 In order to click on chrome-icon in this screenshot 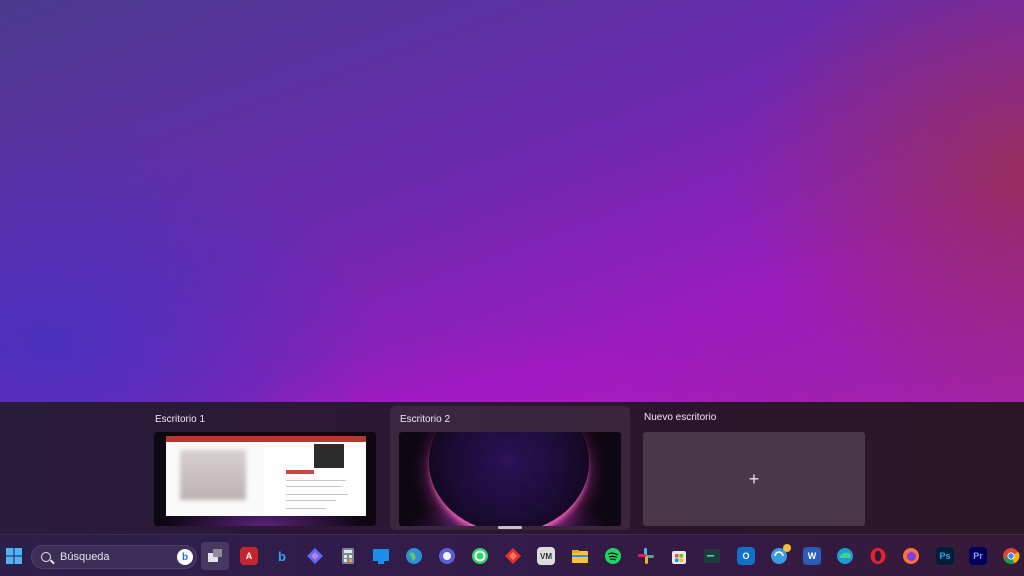, I will do `click(1011, 556)`.